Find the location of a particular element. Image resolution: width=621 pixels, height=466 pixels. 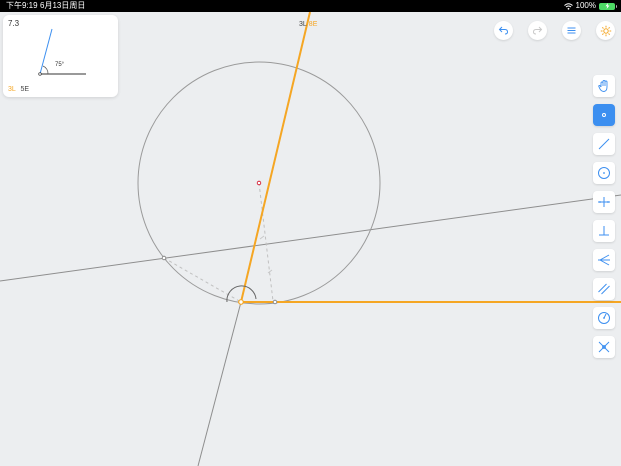

perpendicular-tool is located at coordinates (604, 231).